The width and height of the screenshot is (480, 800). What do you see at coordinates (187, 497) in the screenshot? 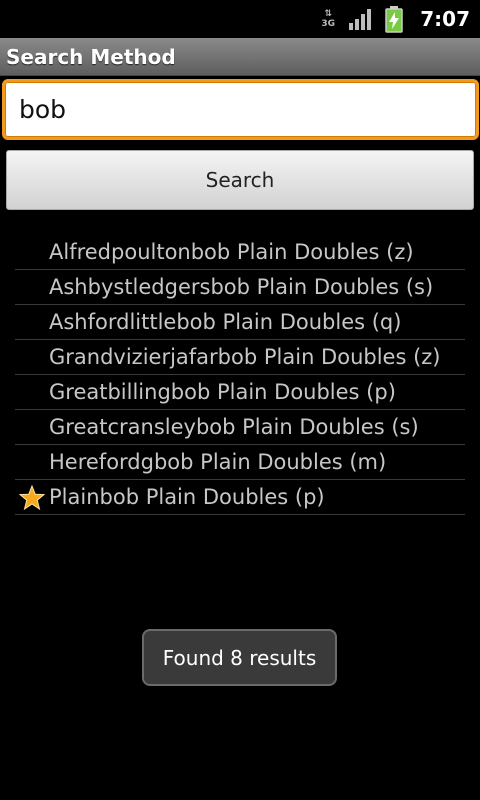
I see `list-item-label: Plainbob Plain Doubles (p)` at bounding box center [187, 497].